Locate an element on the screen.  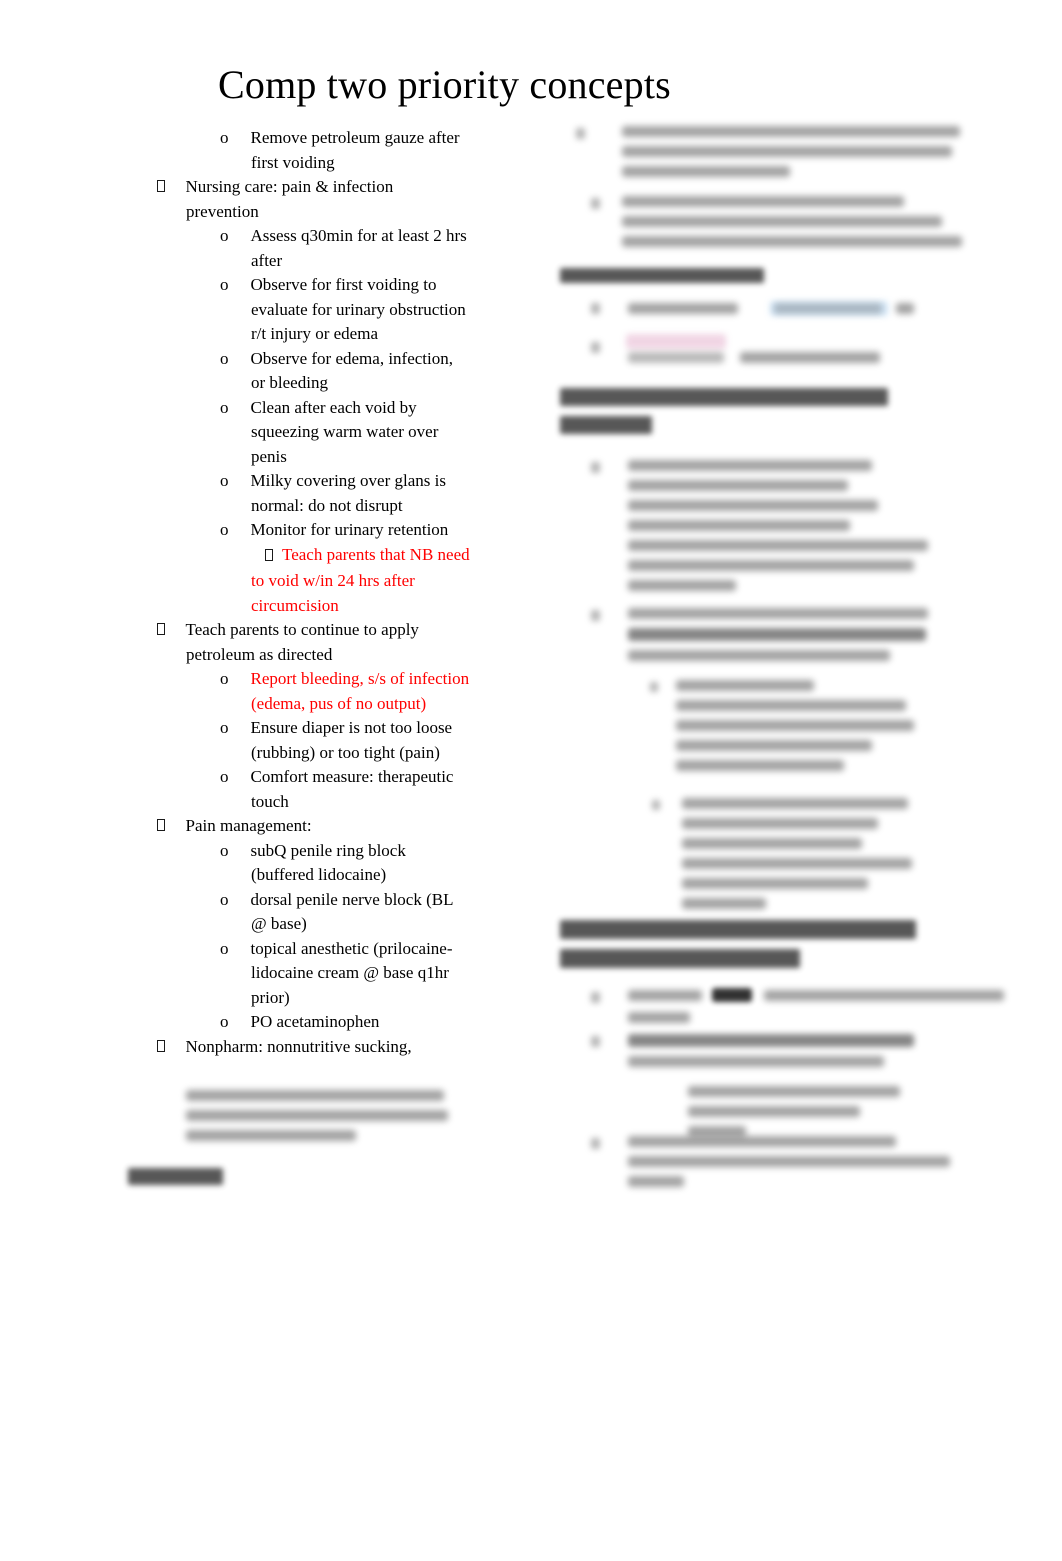
list-item: o dorsal penile nerve block (BL @ base) is located at coordinates (297, 912).